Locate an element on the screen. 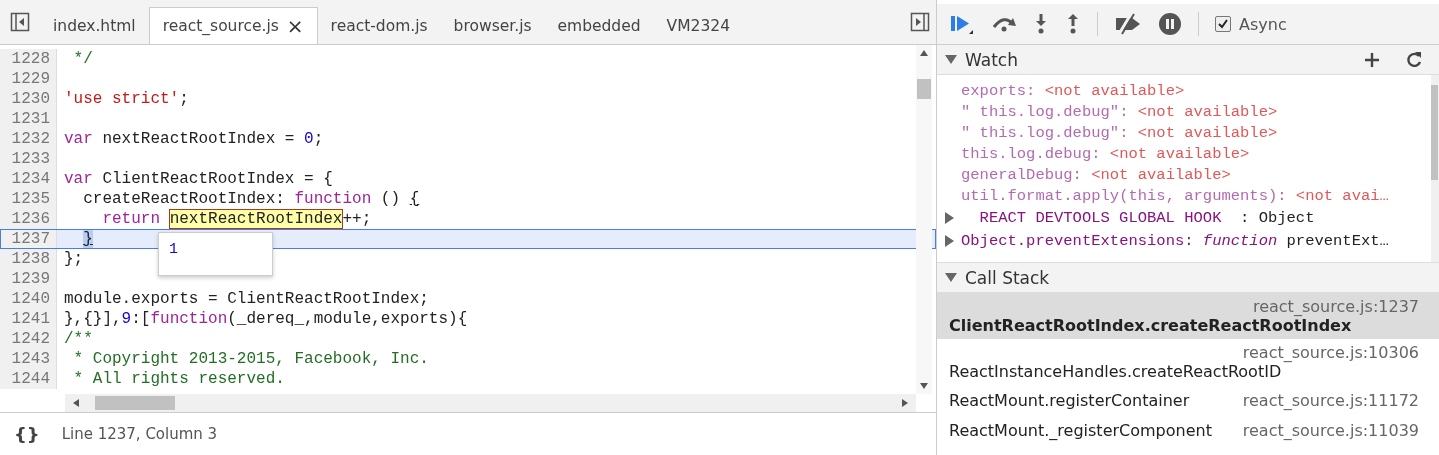 The height and width of the screenshot is (455, 1439). source-location: react_source.js:10306 is located at coordinates (1330, 352).